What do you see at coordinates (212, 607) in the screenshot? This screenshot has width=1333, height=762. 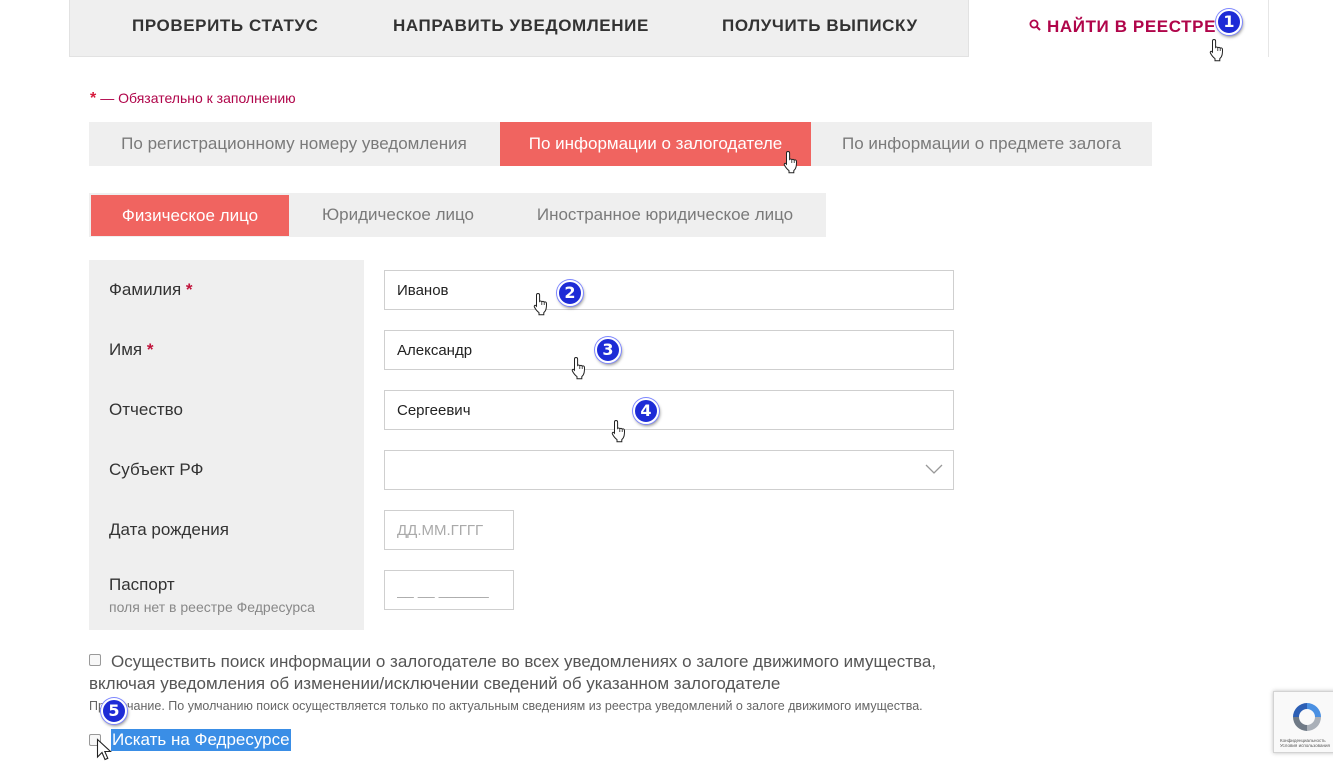 I see `passport-sublabel: поля нет в реестре Федресурса` at bounding box center [212, 607].